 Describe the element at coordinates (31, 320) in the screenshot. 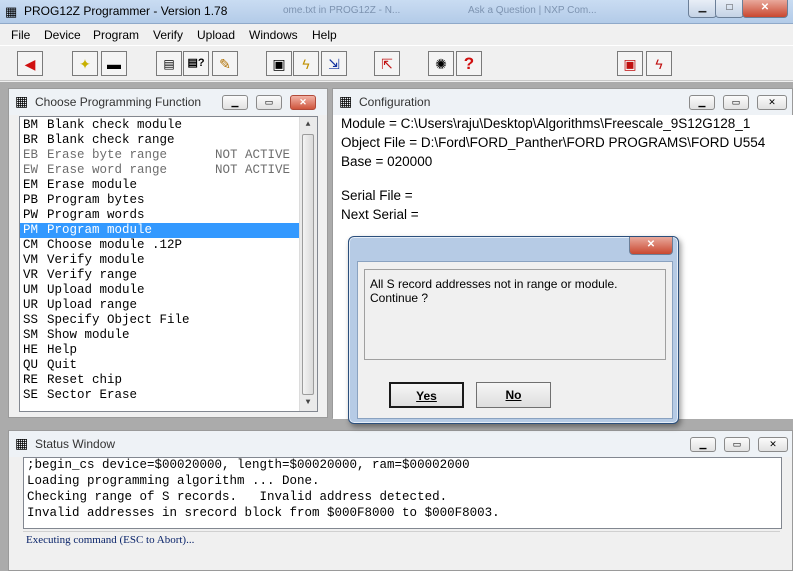

I see `function-code: SS` at that location.